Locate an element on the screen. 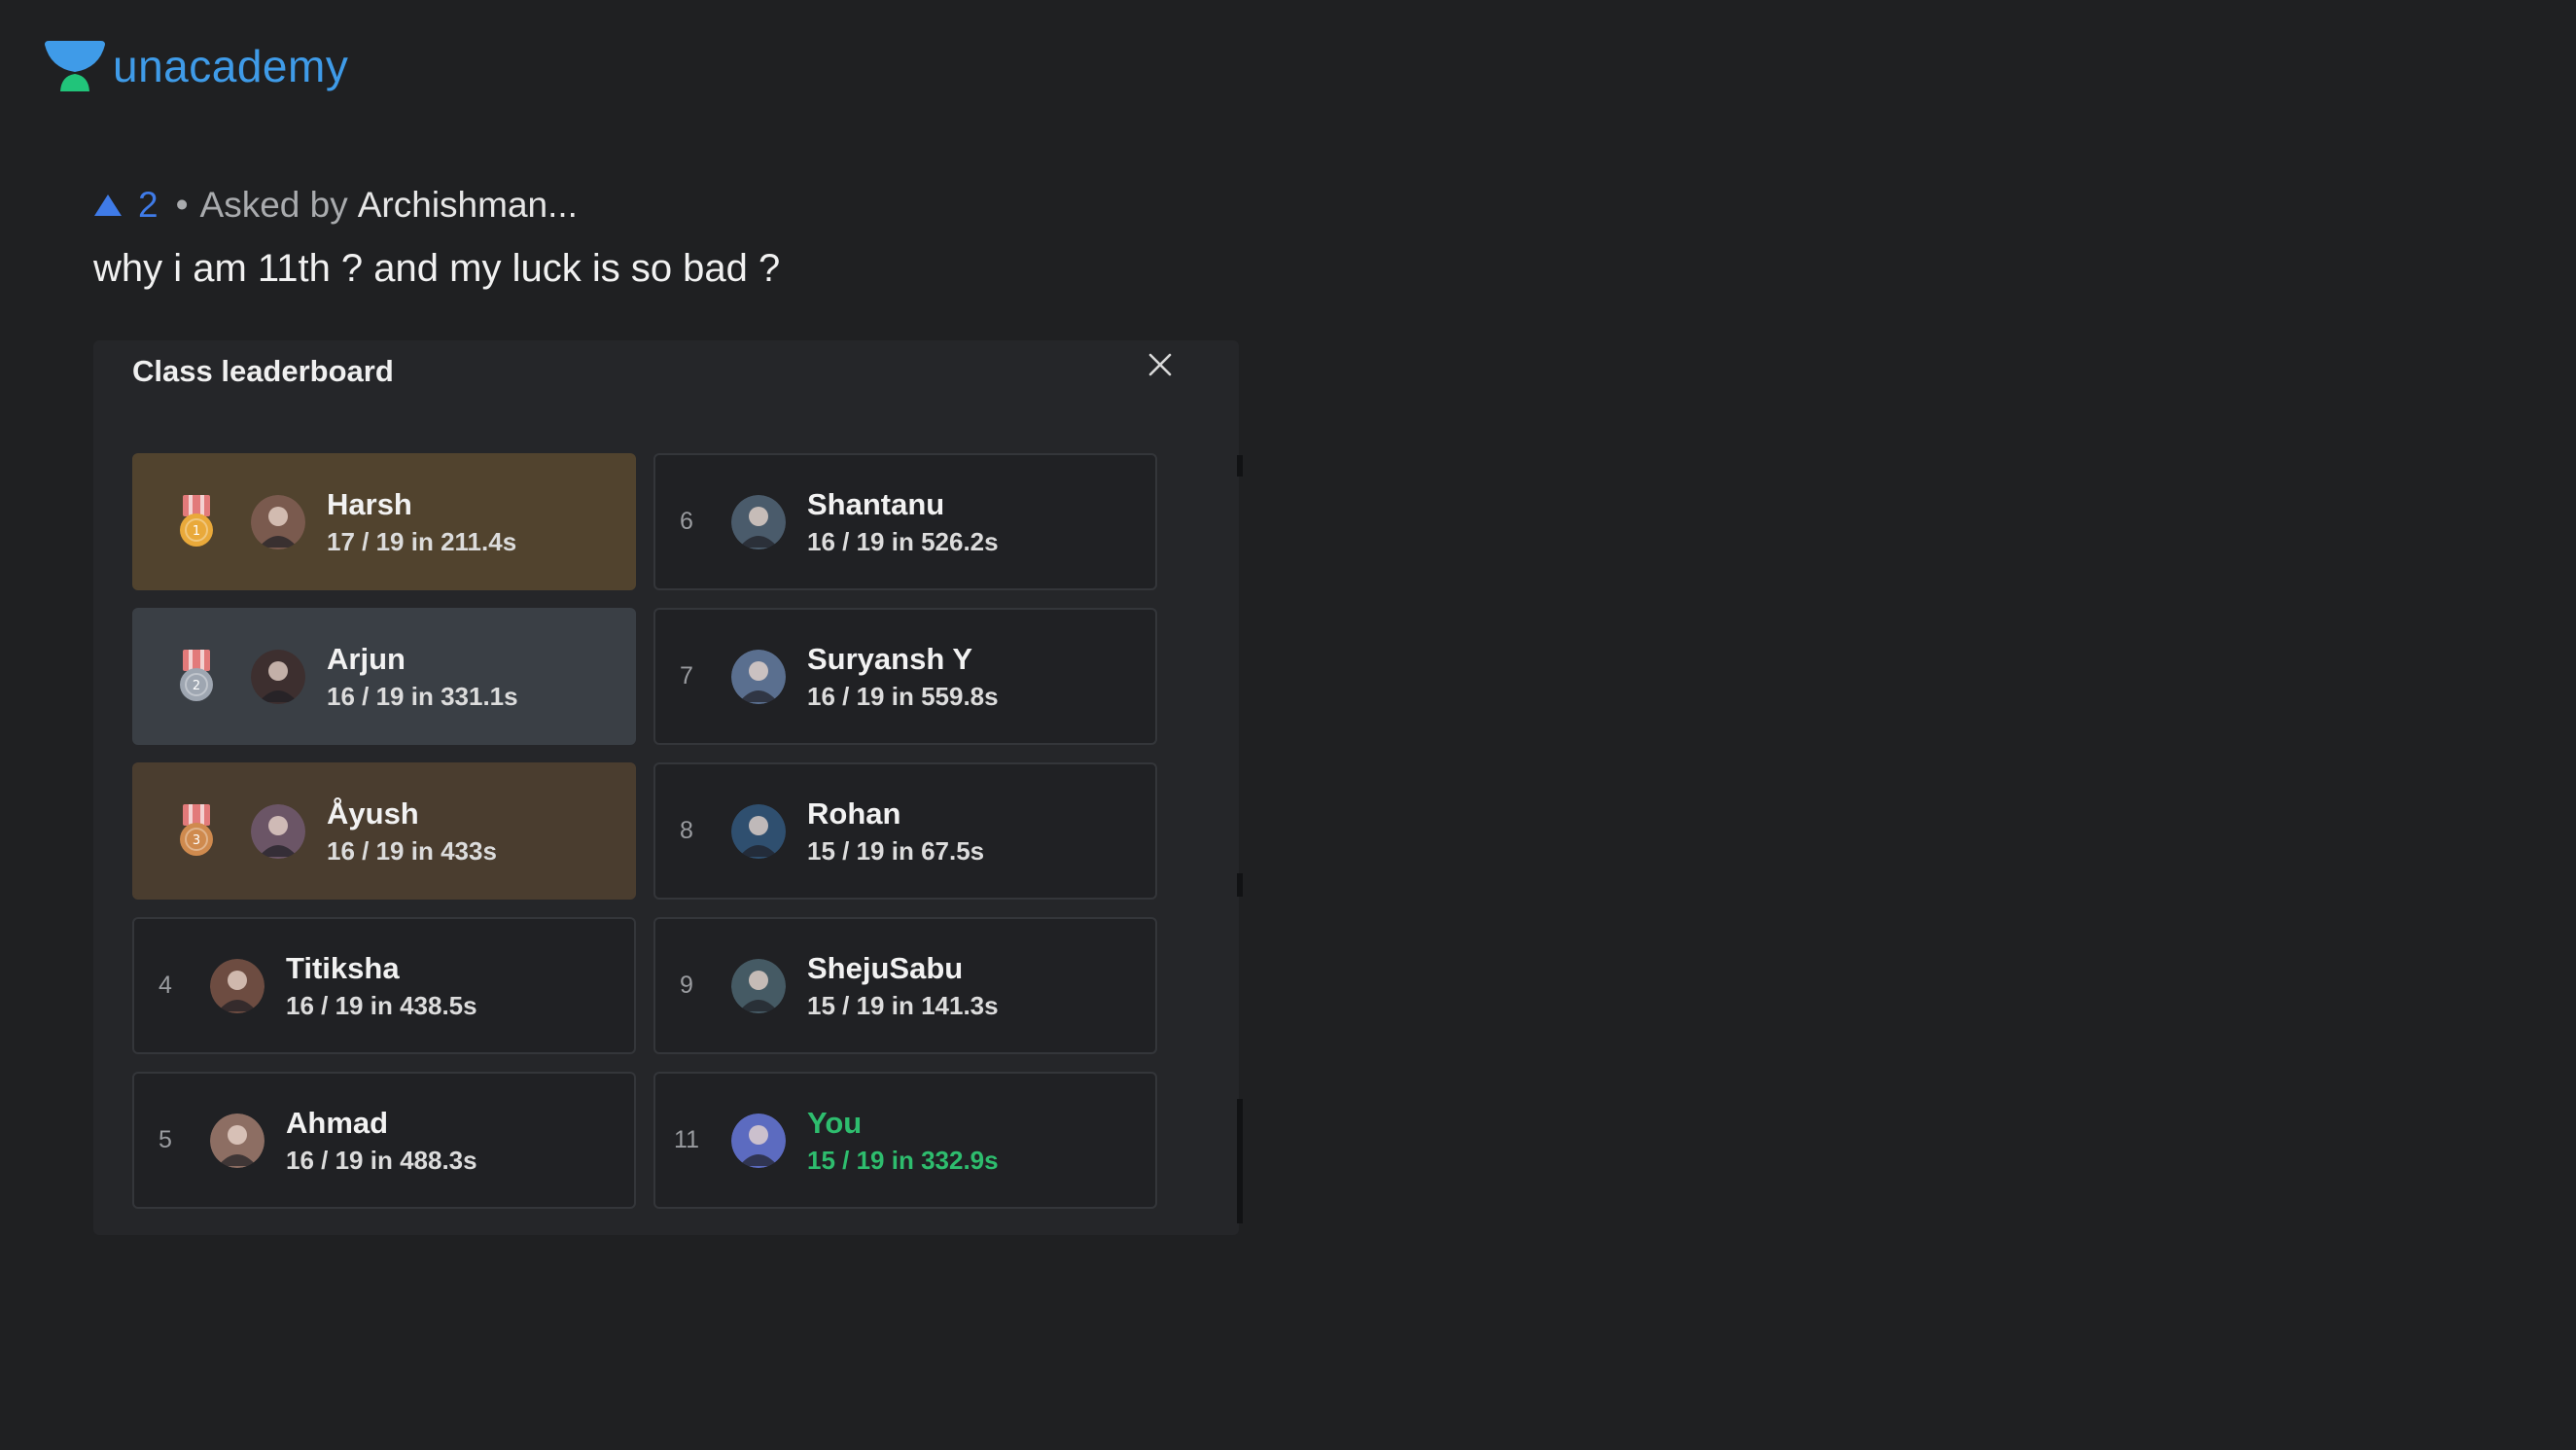  entry-info: Ahmad 16 / 19 in 488.3s is located at coordinates (382, 1141).